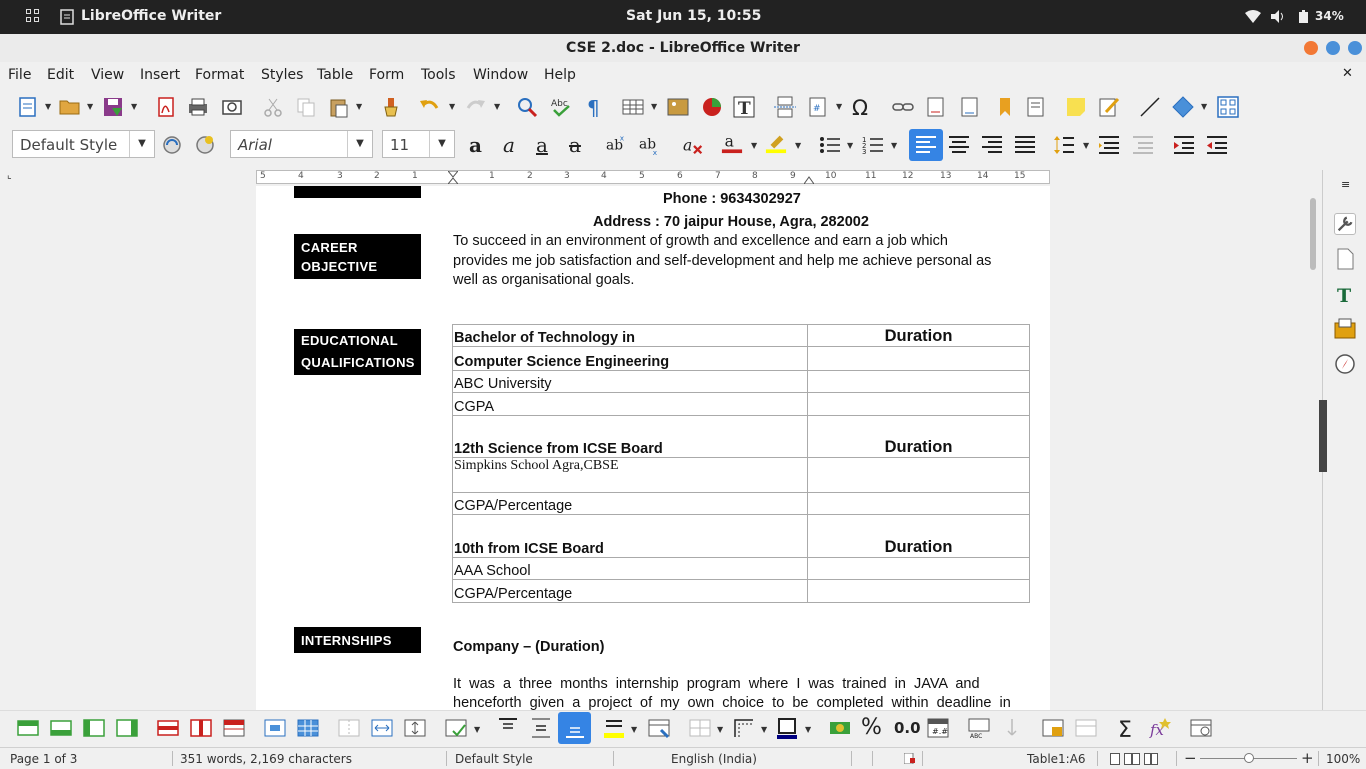 The width and height of the screenshot is (1366, 769). What do you see at coordinates (151, 16) in the screenshot?
I see `active-app-name: LibreOffice Writer` at bounding box center [151, 16].